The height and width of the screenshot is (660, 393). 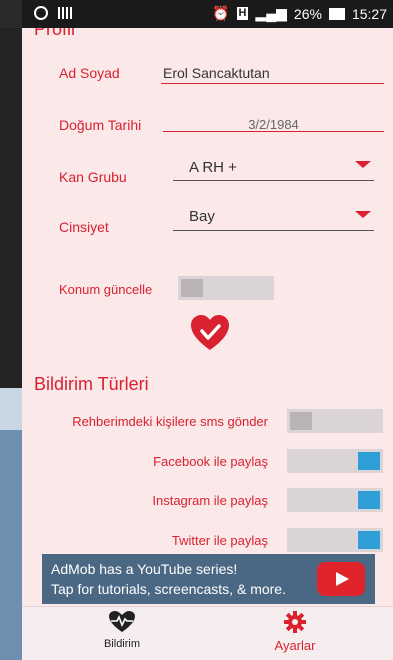 What do you see at coordinates (226, 288) in the screenshot?
I see `location-update-toggle` at bounding box center [226, 288].